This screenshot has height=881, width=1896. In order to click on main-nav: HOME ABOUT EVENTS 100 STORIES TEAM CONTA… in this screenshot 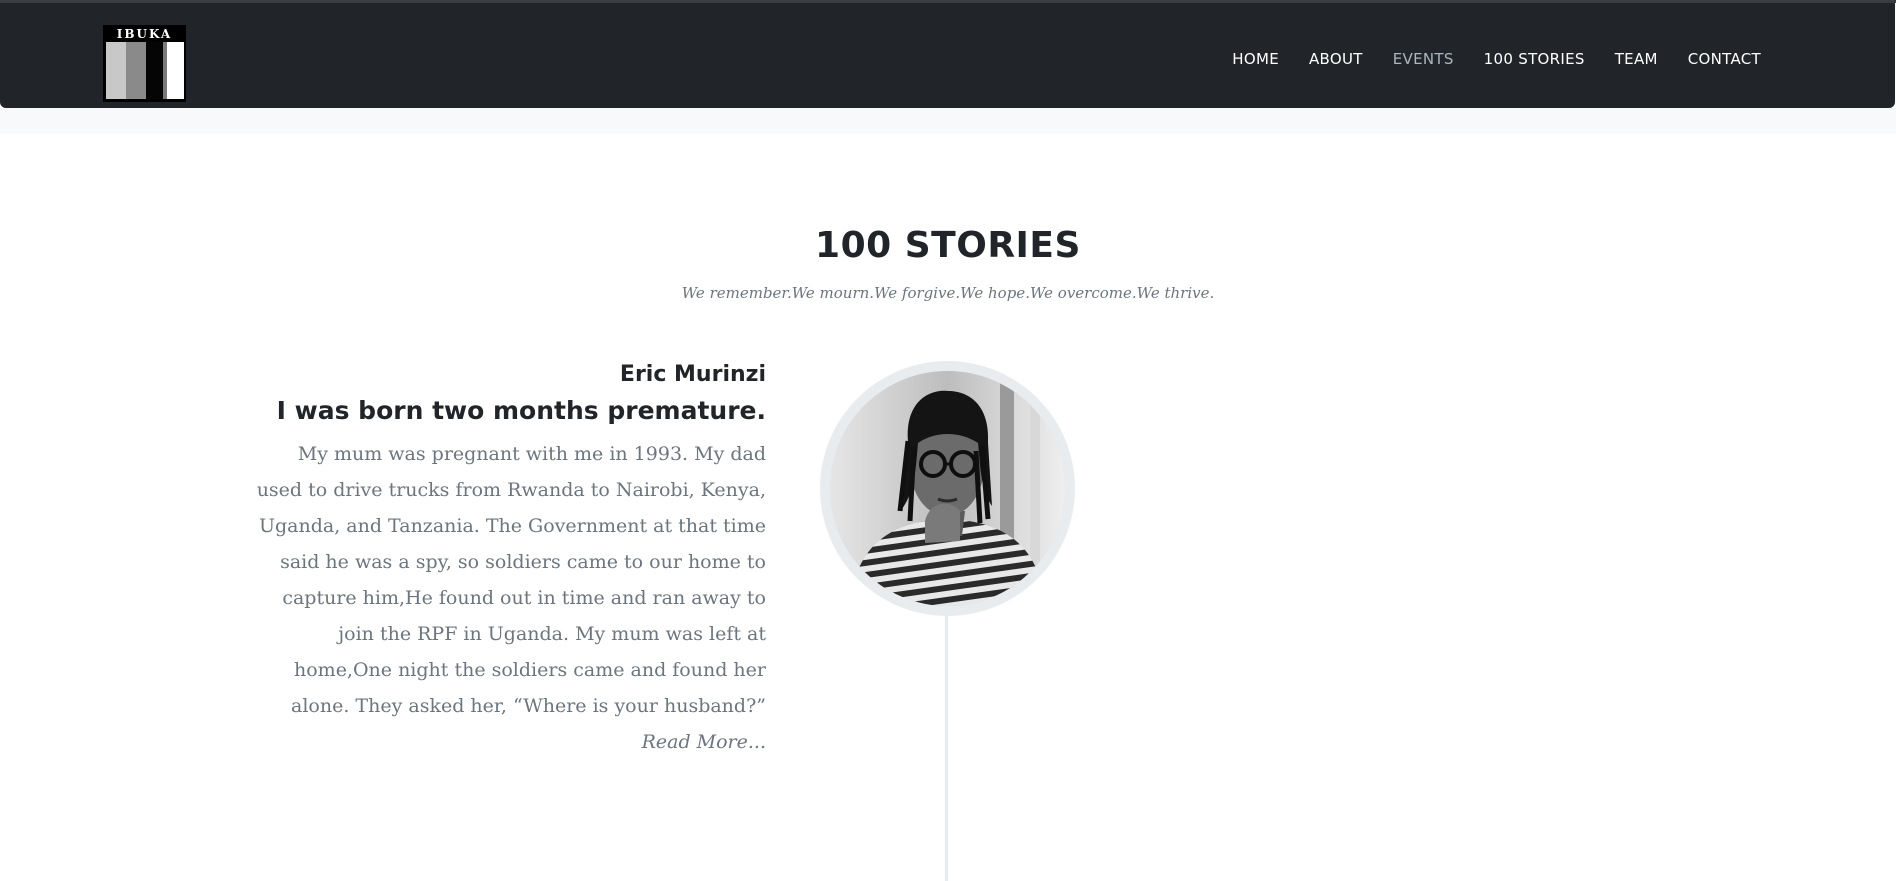, I will do `click(1481, 59)`.